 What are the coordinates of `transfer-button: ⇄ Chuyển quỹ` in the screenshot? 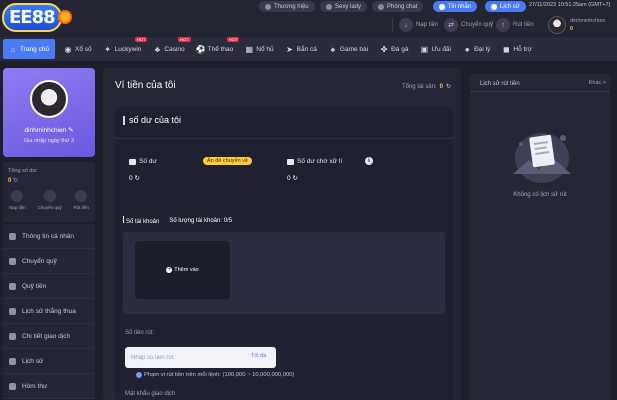 It's located at (468, 25).